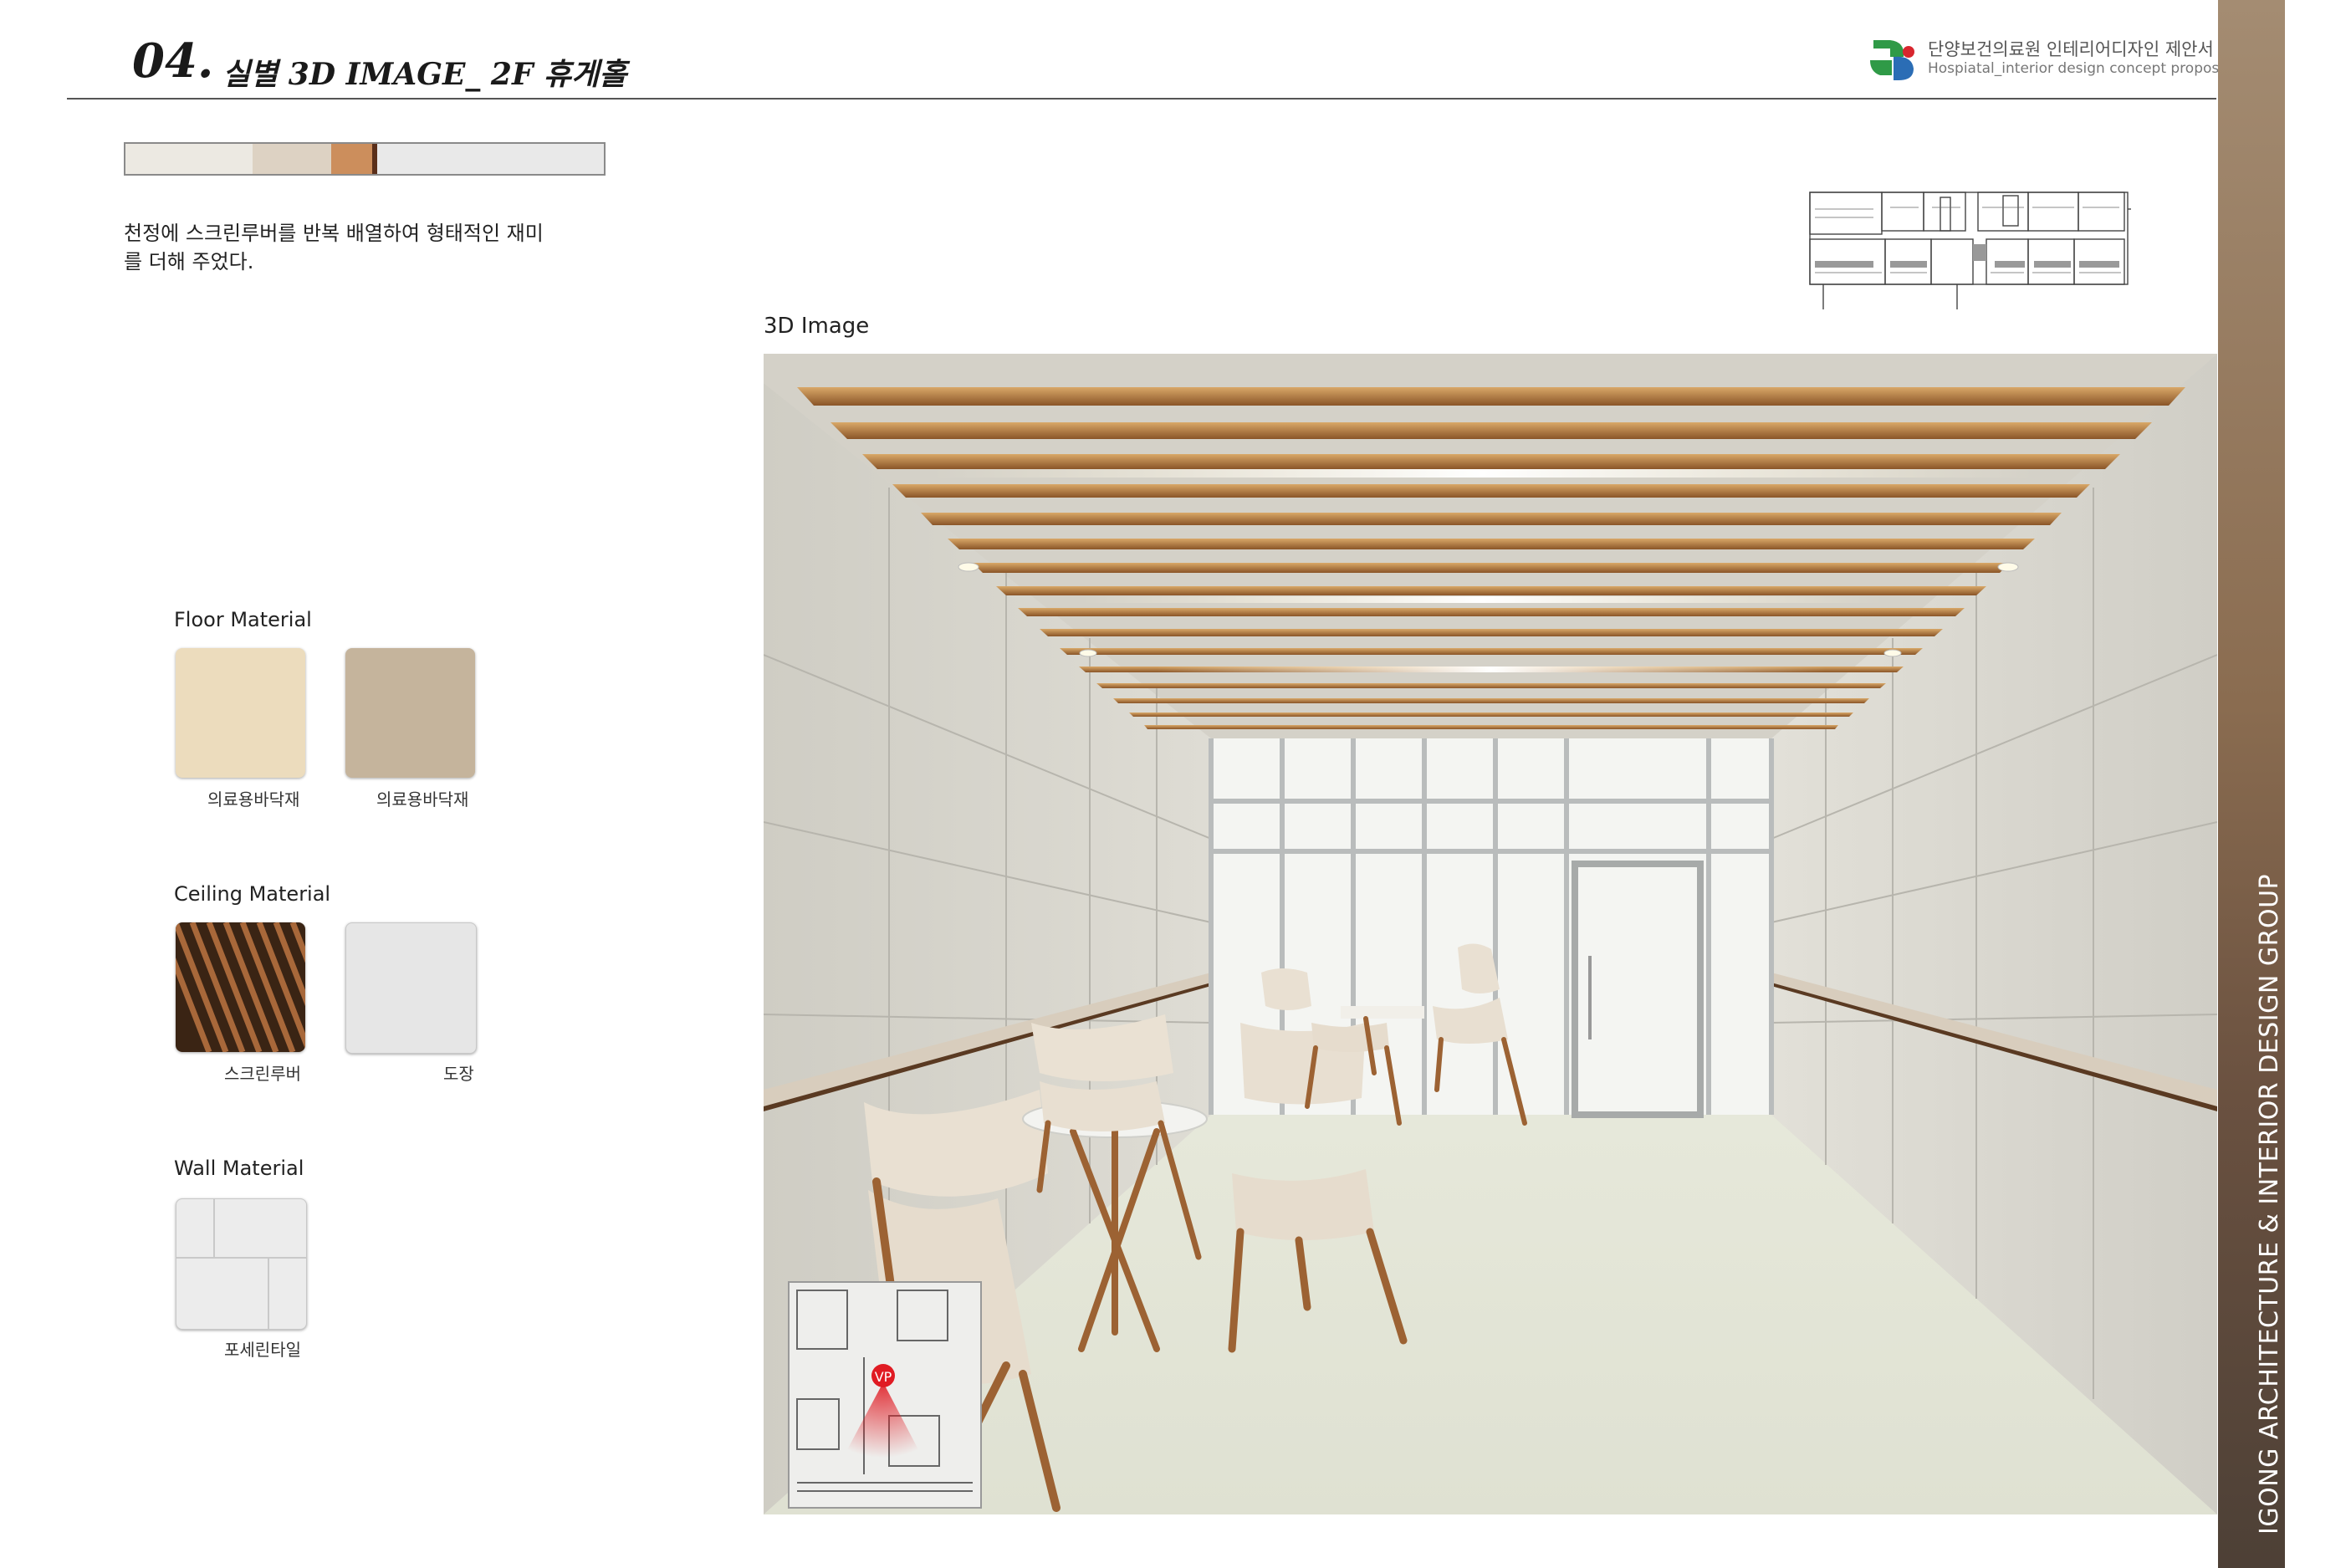 The image size is (2351, 1568). Describe the element at coordinates (262, 1350) in the screenshot. I see `wall-material-label: 포세린타일` at that location.